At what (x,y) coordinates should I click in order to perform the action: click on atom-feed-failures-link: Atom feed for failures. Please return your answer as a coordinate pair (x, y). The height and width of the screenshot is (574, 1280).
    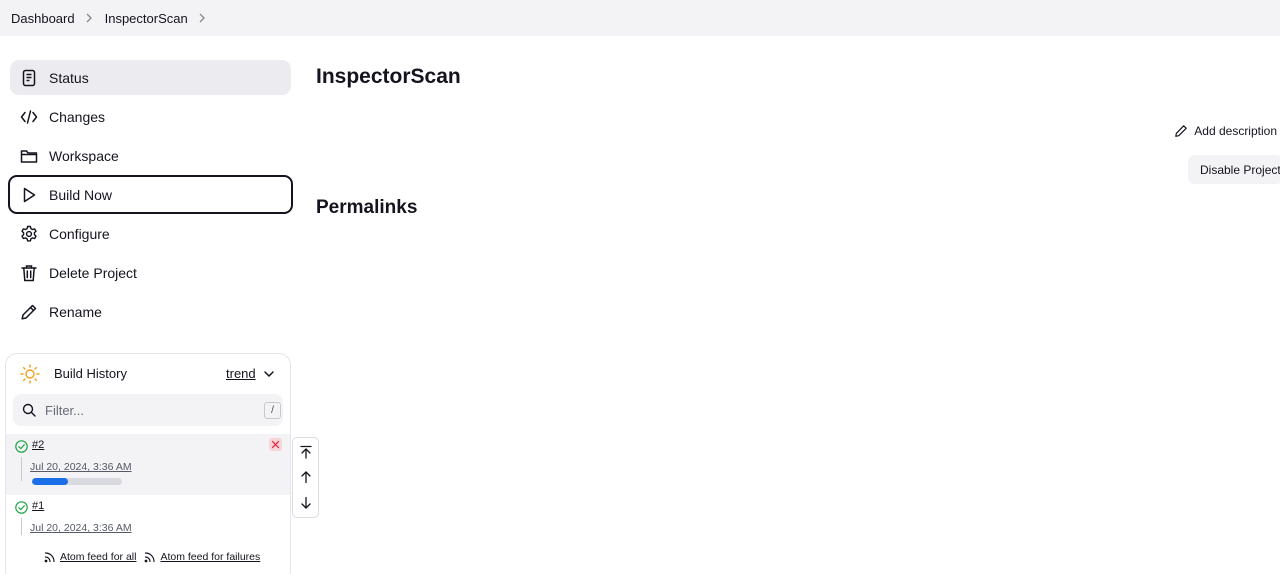
    Looking at the image, I should click on (202, 557).